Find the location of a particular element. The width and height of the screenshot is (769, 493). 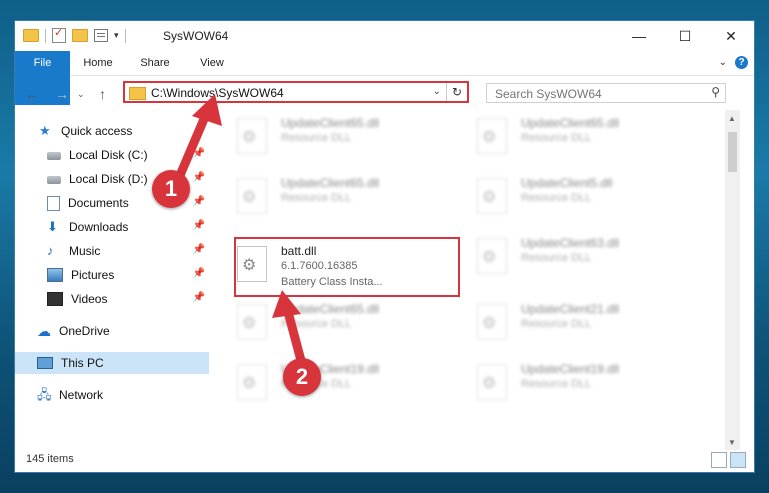

step-1-callout: 1 is located at coordinates (171, 189).